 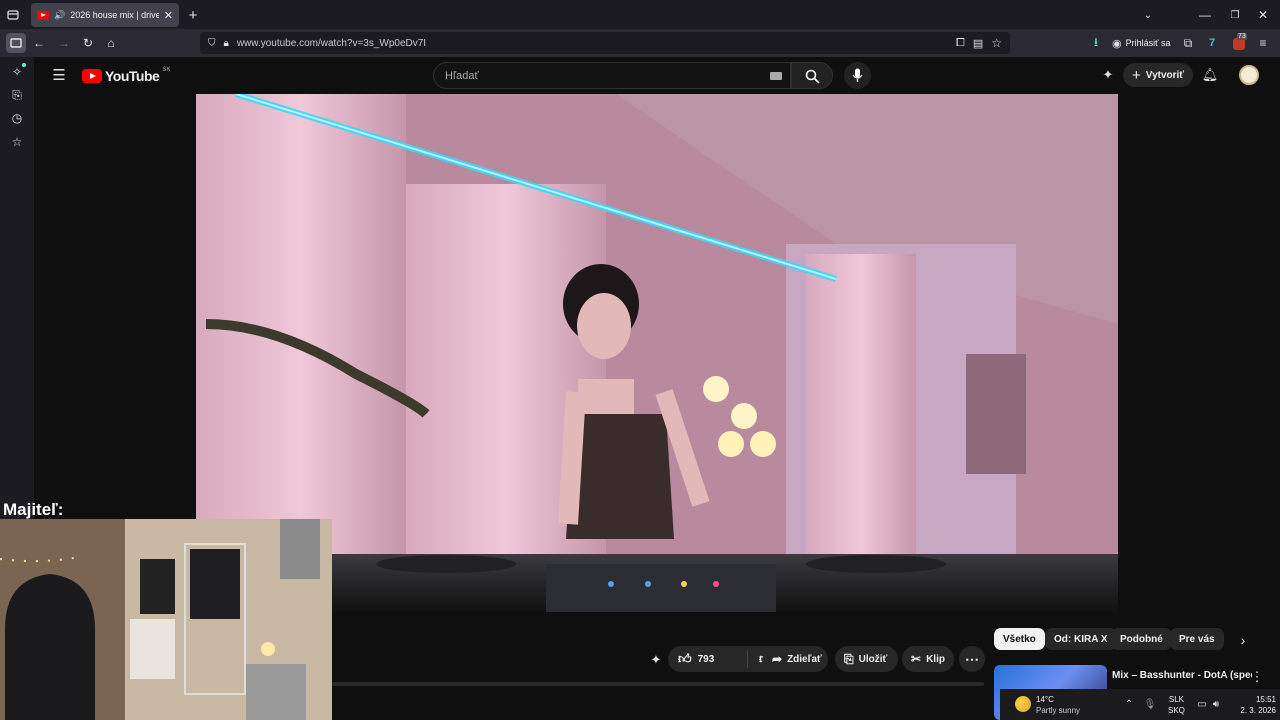 What do you see at coordinates (1165, 75) in the screenshot?
I see `create-label: Vytvoriť` at bounding box center [1165, 75].